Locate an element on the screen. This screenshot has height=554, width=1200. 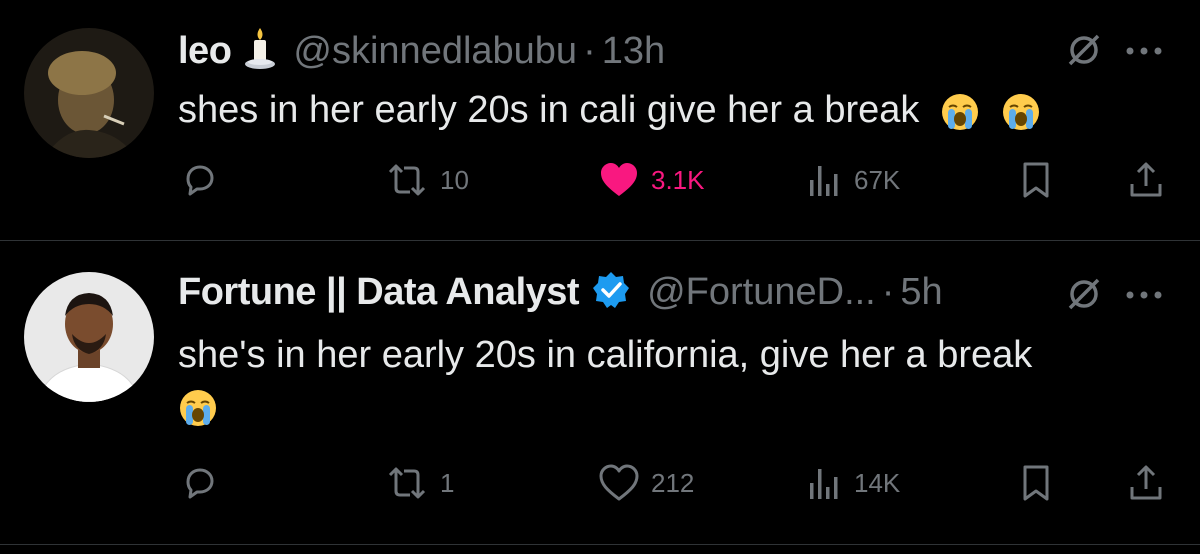
like-button: 3.1K is located at coordinates (651, 180).